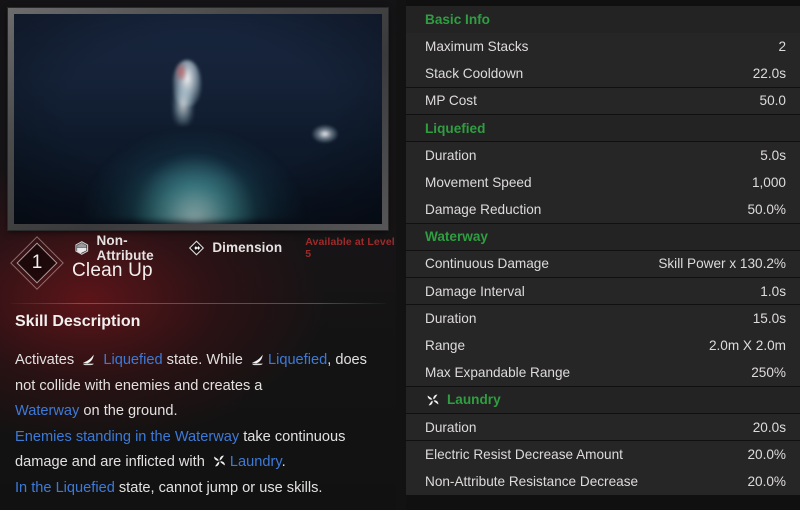 The image size is (800, 510). I want to click on stat-row: Duration 20.0s, so click(603, 427).